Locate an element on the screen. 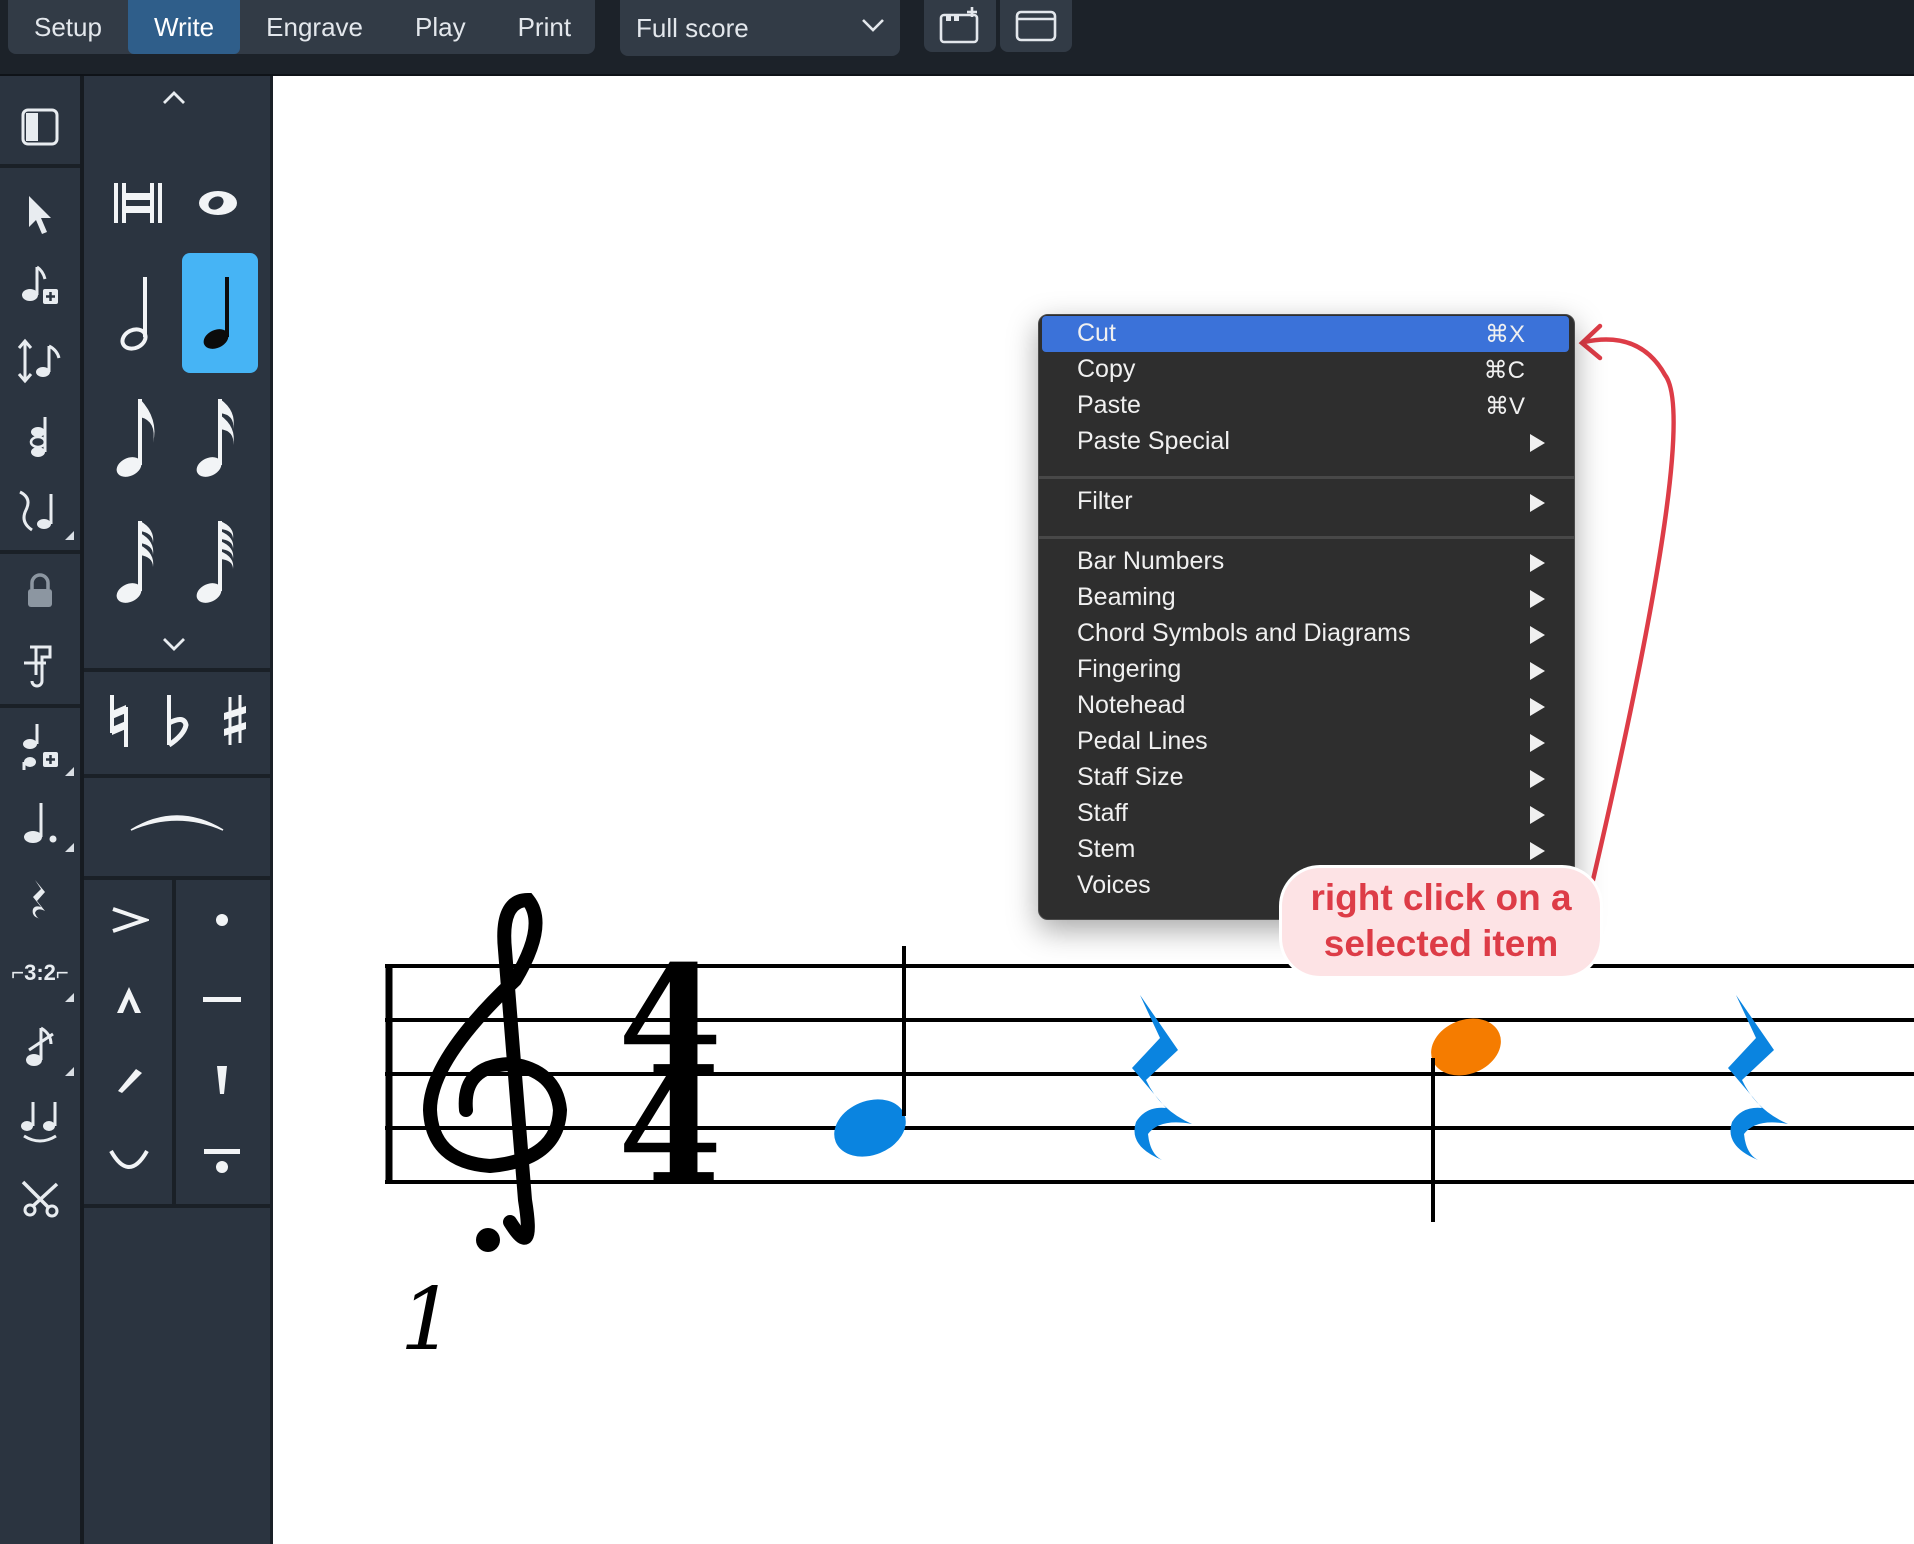 The height and width of the screenshot is (1544, 1914). annotation-line-1: right click on a is located at coordinates (1441, 897).